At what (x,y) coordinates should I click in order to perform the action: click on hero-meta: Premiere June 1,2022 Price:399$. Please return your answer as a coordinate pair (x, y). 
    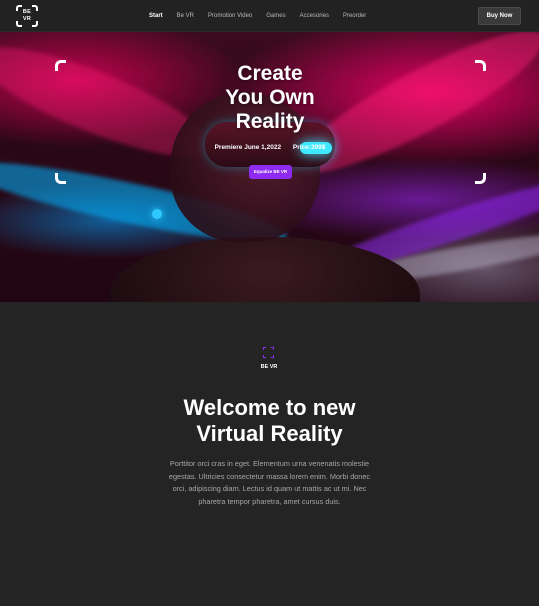
    Looking at the image, I should click on (270, 147).